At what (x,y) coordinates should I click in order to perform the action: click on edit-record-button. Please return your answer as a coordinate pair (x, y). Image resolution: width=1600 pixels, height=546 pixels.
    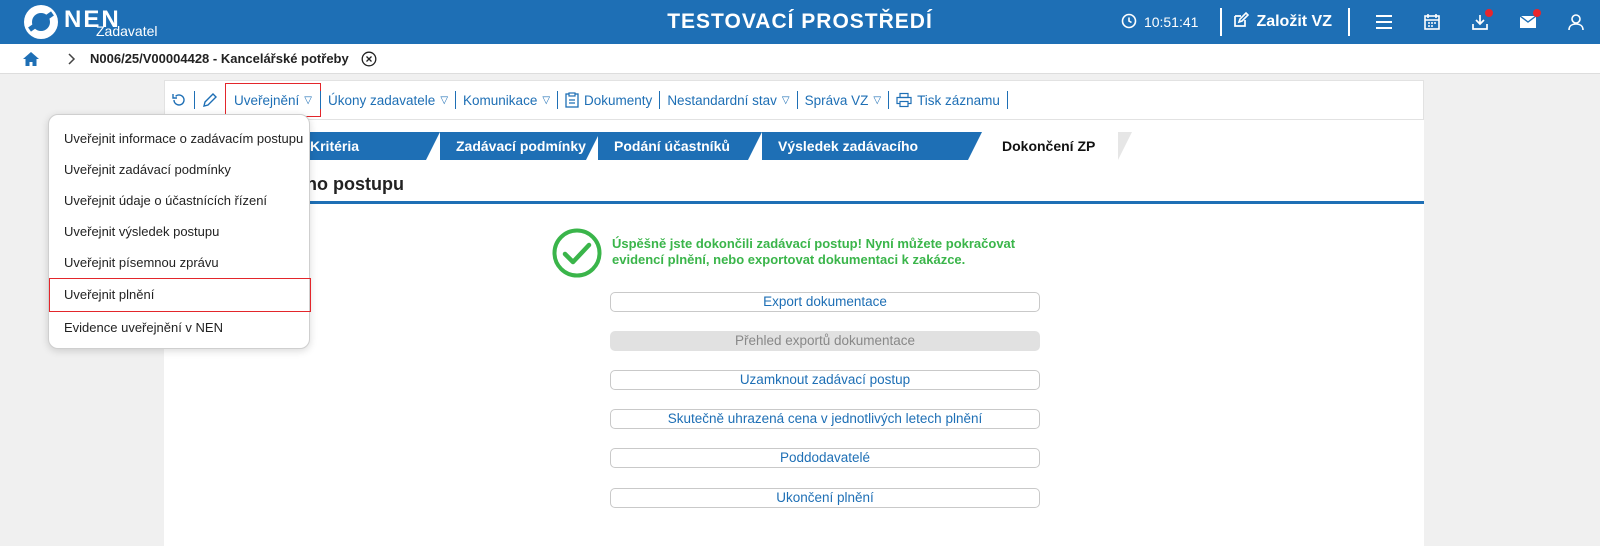
    Looking at the image, I should click on (210, 100).